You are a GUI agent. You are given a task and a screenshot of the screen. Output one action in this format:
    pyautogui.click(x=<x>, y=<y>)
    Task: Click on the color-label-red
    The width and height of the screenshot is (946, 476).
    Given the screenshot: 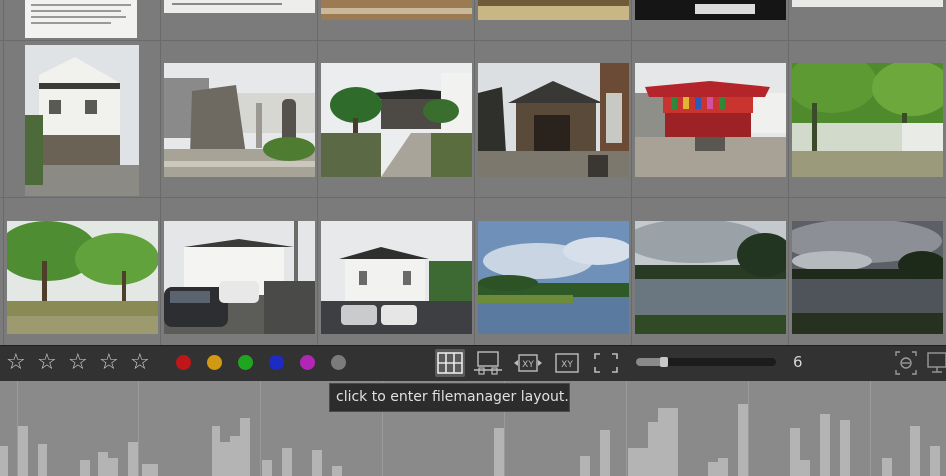 What is the action you would take?
    pyautogui.click(x=183, y=362)
    